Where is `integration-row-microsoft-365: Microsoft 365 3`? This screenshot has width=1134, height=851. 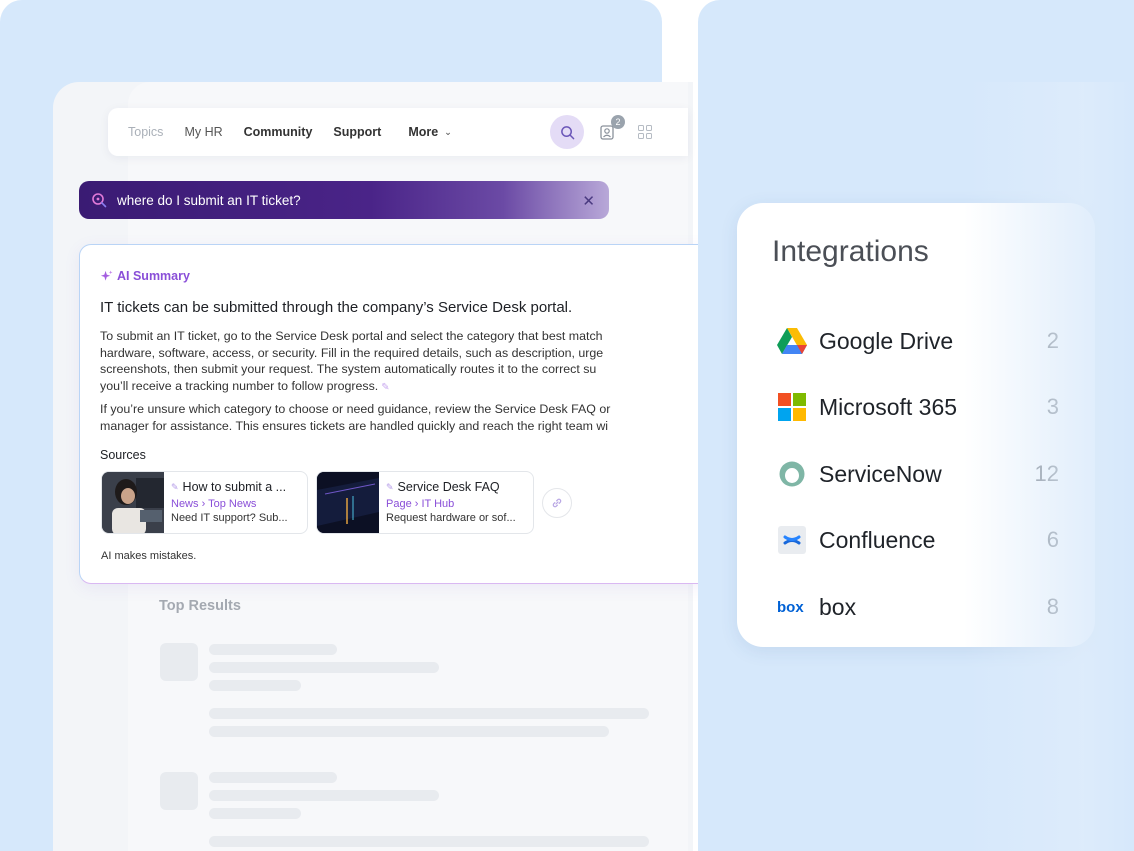
integration-row-microsoft-365: Microsoft 365 3 is located at coordinates (918, 407).